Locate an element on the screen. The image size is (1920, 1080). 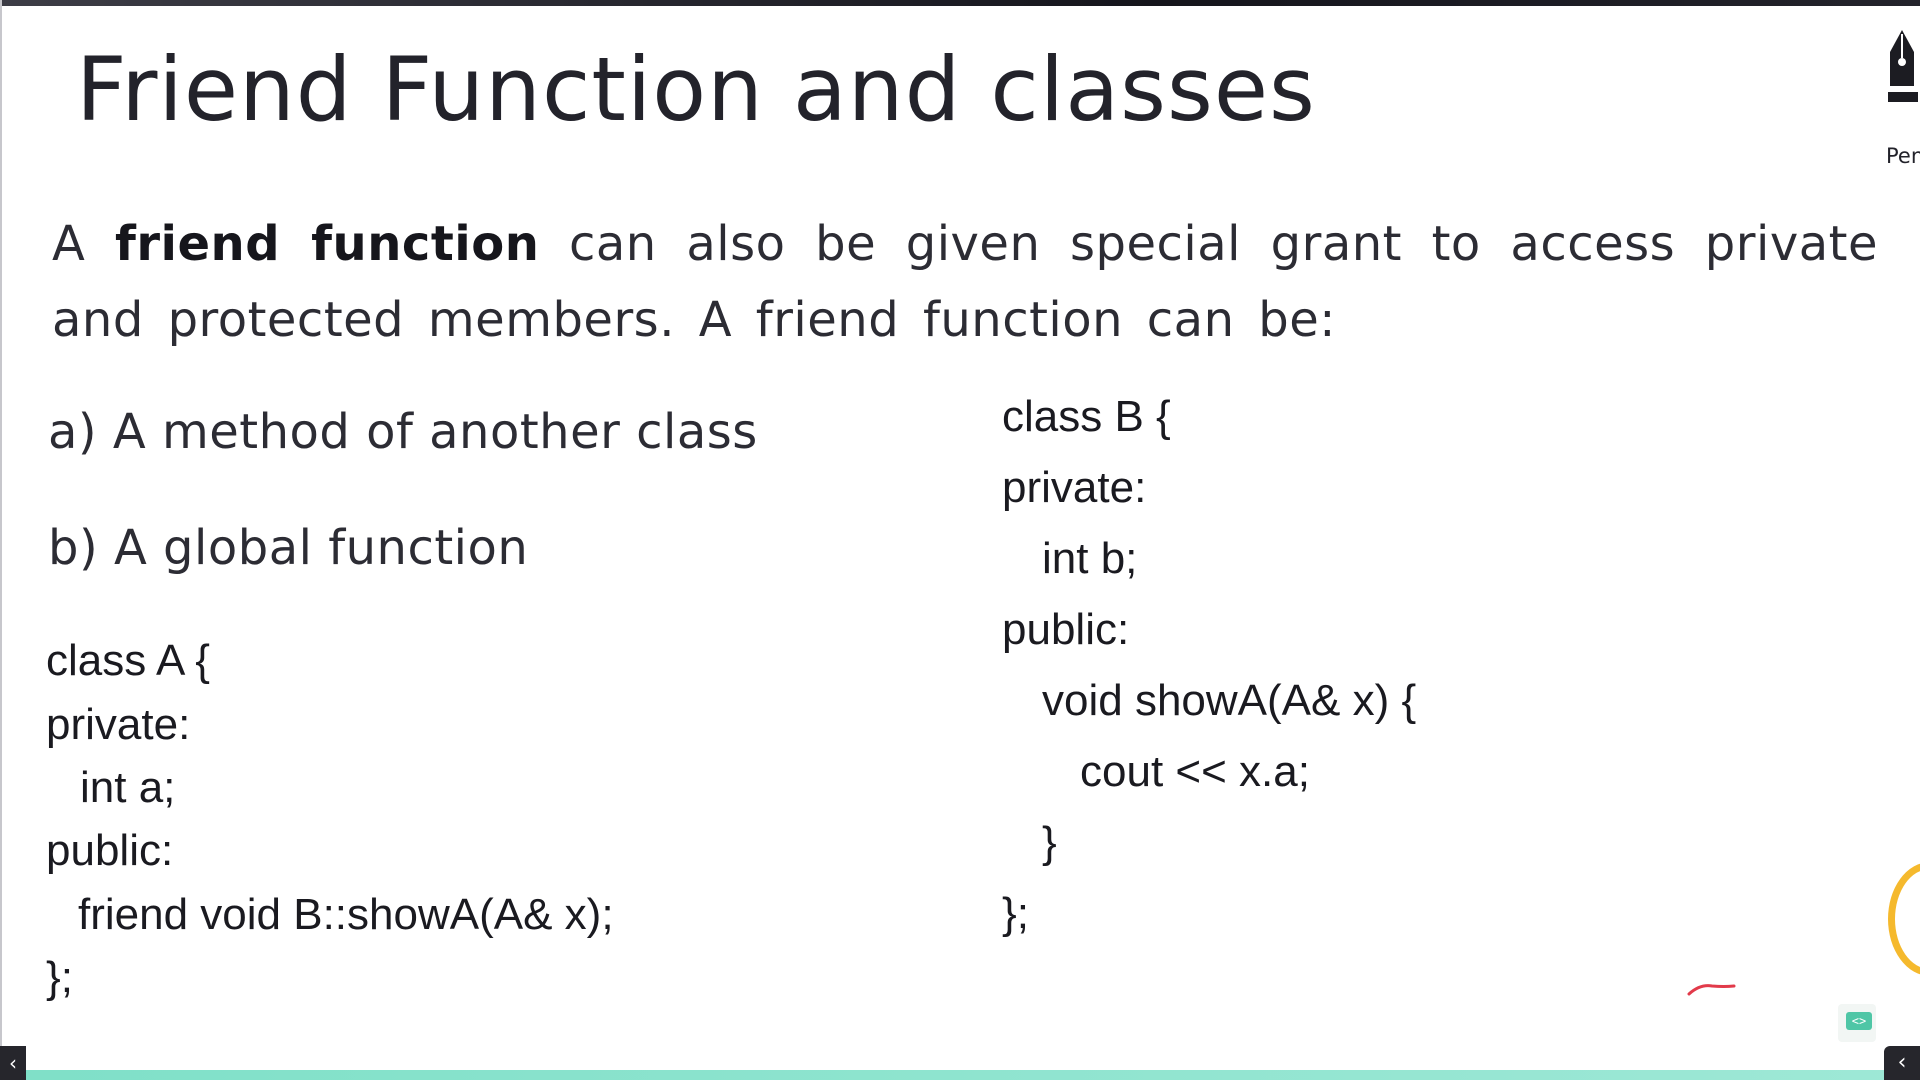
code-line: friend void B::showA(A& x); is located at coordinates (346, 914).